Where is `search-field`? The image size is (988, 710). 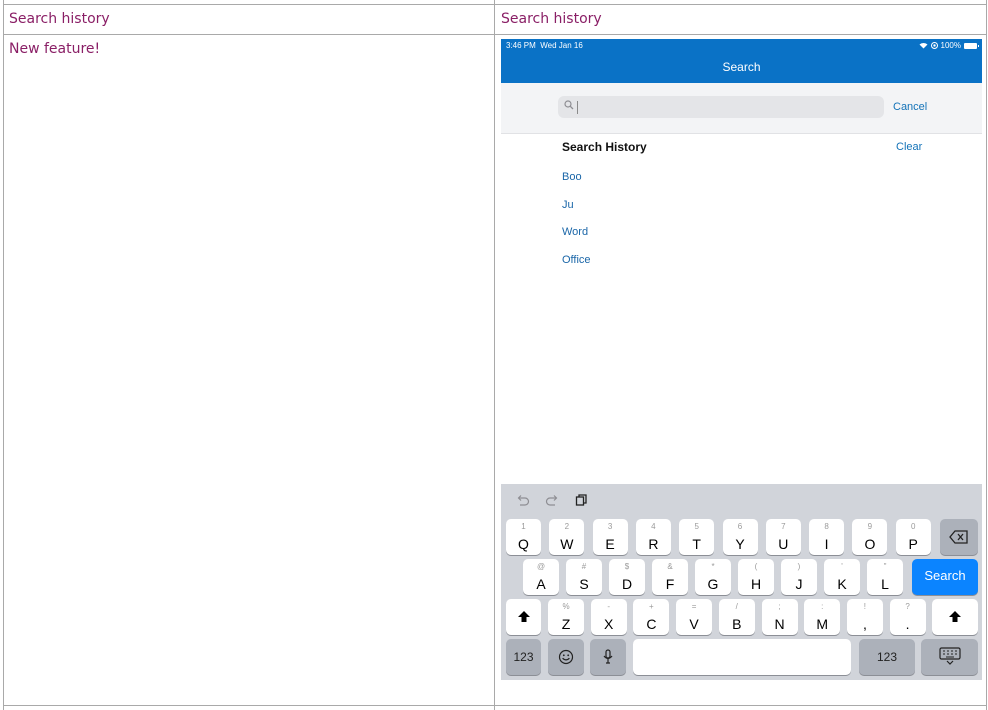
search-field is located at coordinates (721, 107).